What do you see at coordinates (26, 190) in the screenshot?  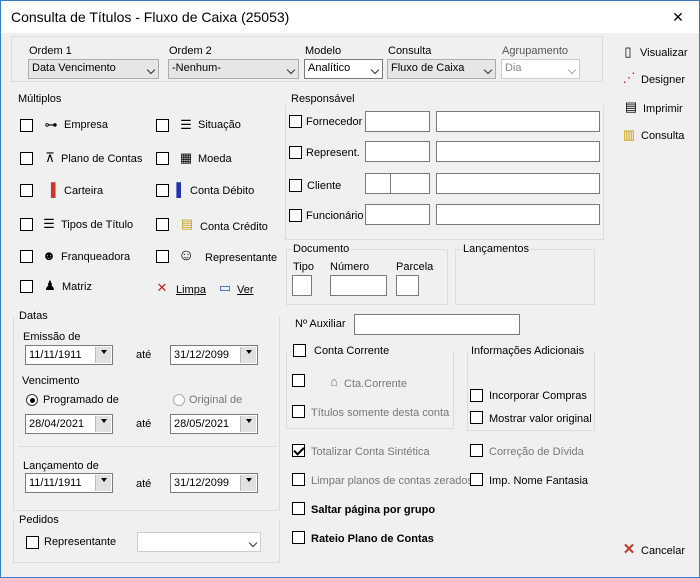 I see `carteira-checkbox` at bounding box center [26, 190].